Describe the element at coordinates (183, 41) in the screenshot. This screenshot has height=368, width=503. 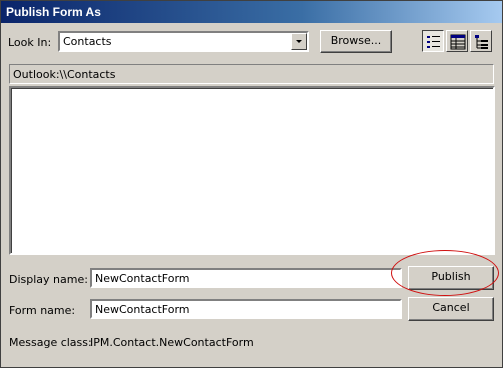
I see `look-in-dropdown: Contacts` at that location.